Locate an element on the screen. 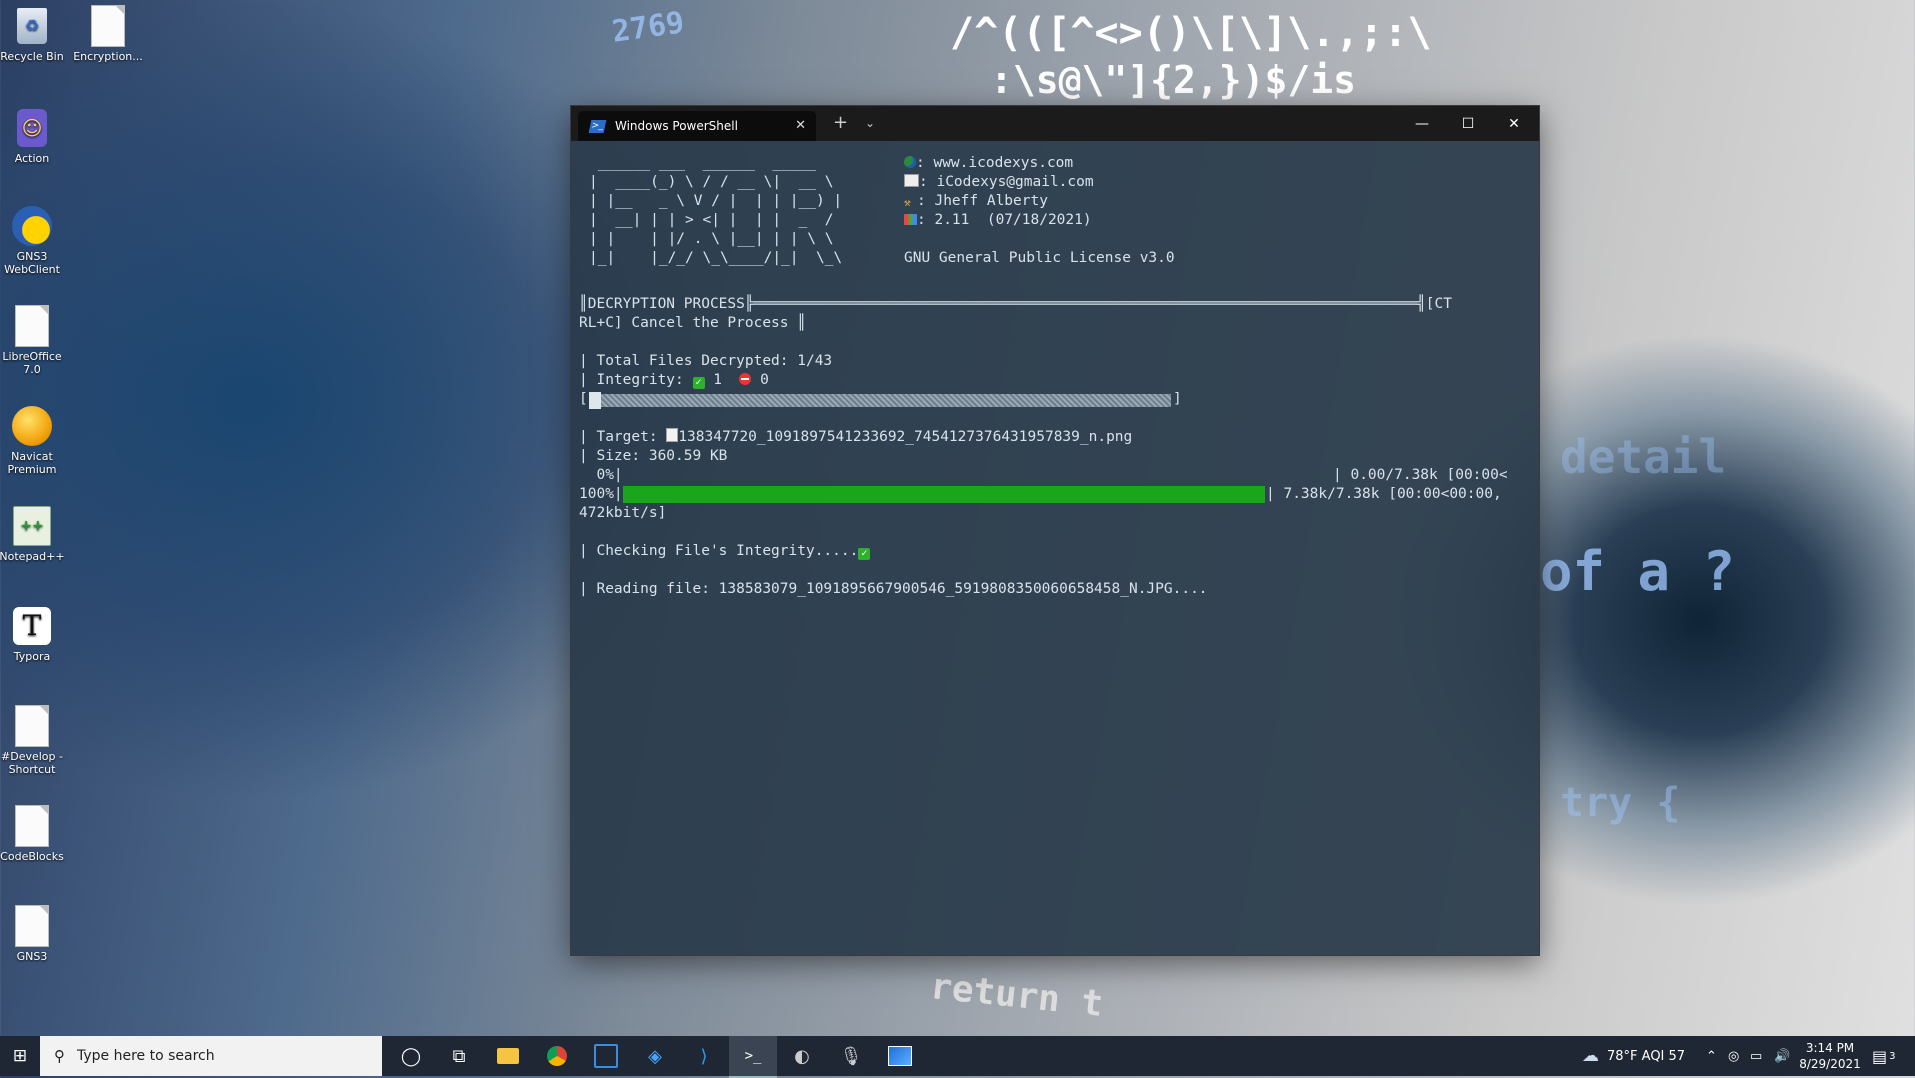 Image resolution: width=1915 pixels, height=1078 pixels. tab-windows-powershell: >_ Windows PowerShell ✕ is located at coordinates (697, 126).